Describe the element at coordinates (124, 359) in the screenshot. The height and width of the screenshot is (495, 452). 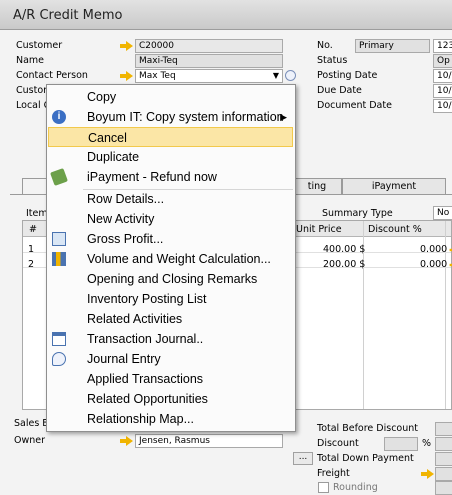
I see `menu-item-label: Journal Entry` at that location.